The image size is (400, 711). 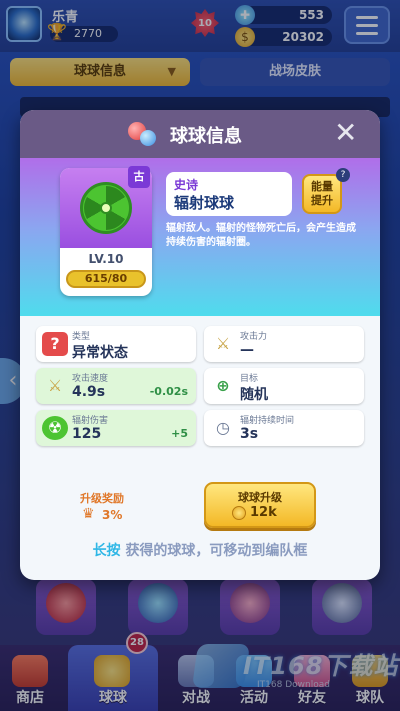 What do you see at coordinates (112, 515) in the screenshot?
I see `upgrade-reward-value: 3%` at bounding box center [112, 515].